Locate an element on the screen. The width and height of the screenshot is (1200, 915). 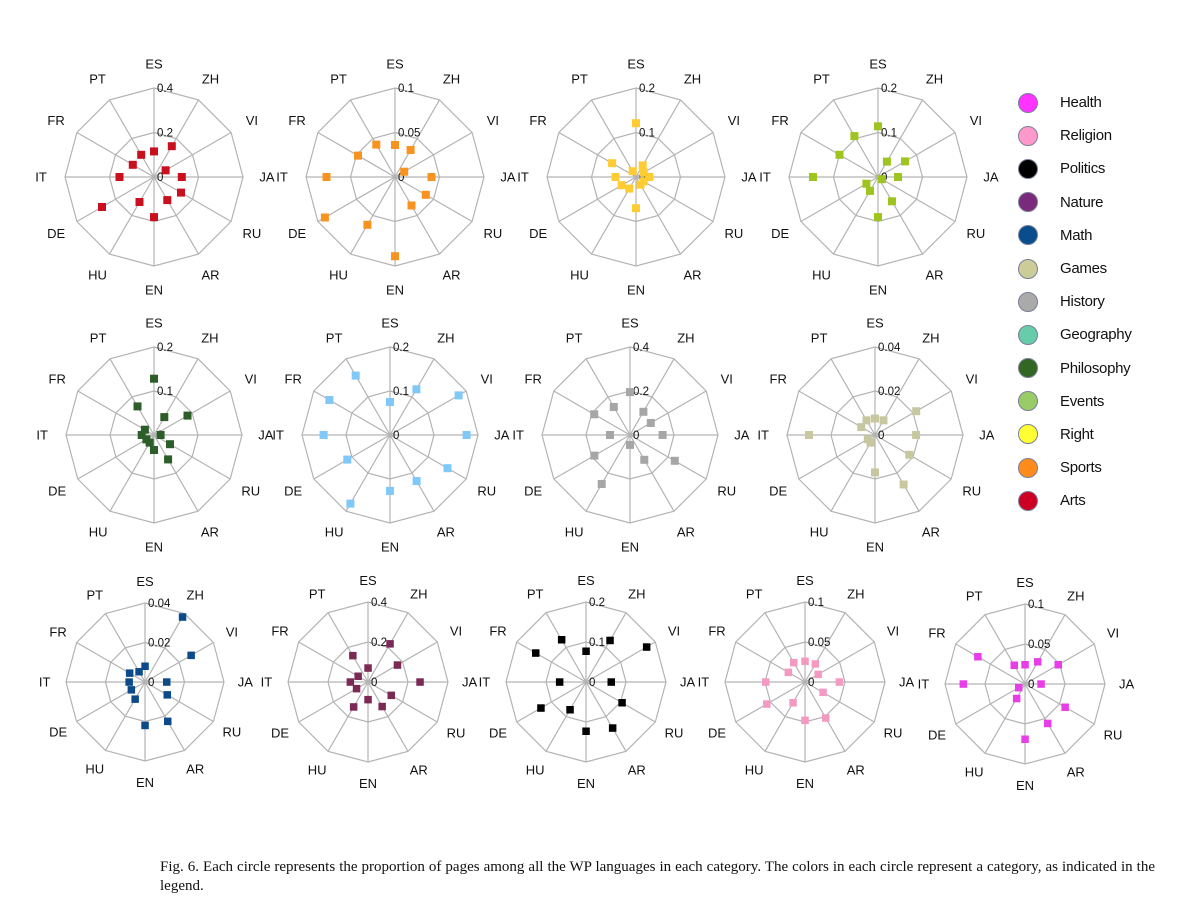
data-point-fr is located at coordinates (132, 164).